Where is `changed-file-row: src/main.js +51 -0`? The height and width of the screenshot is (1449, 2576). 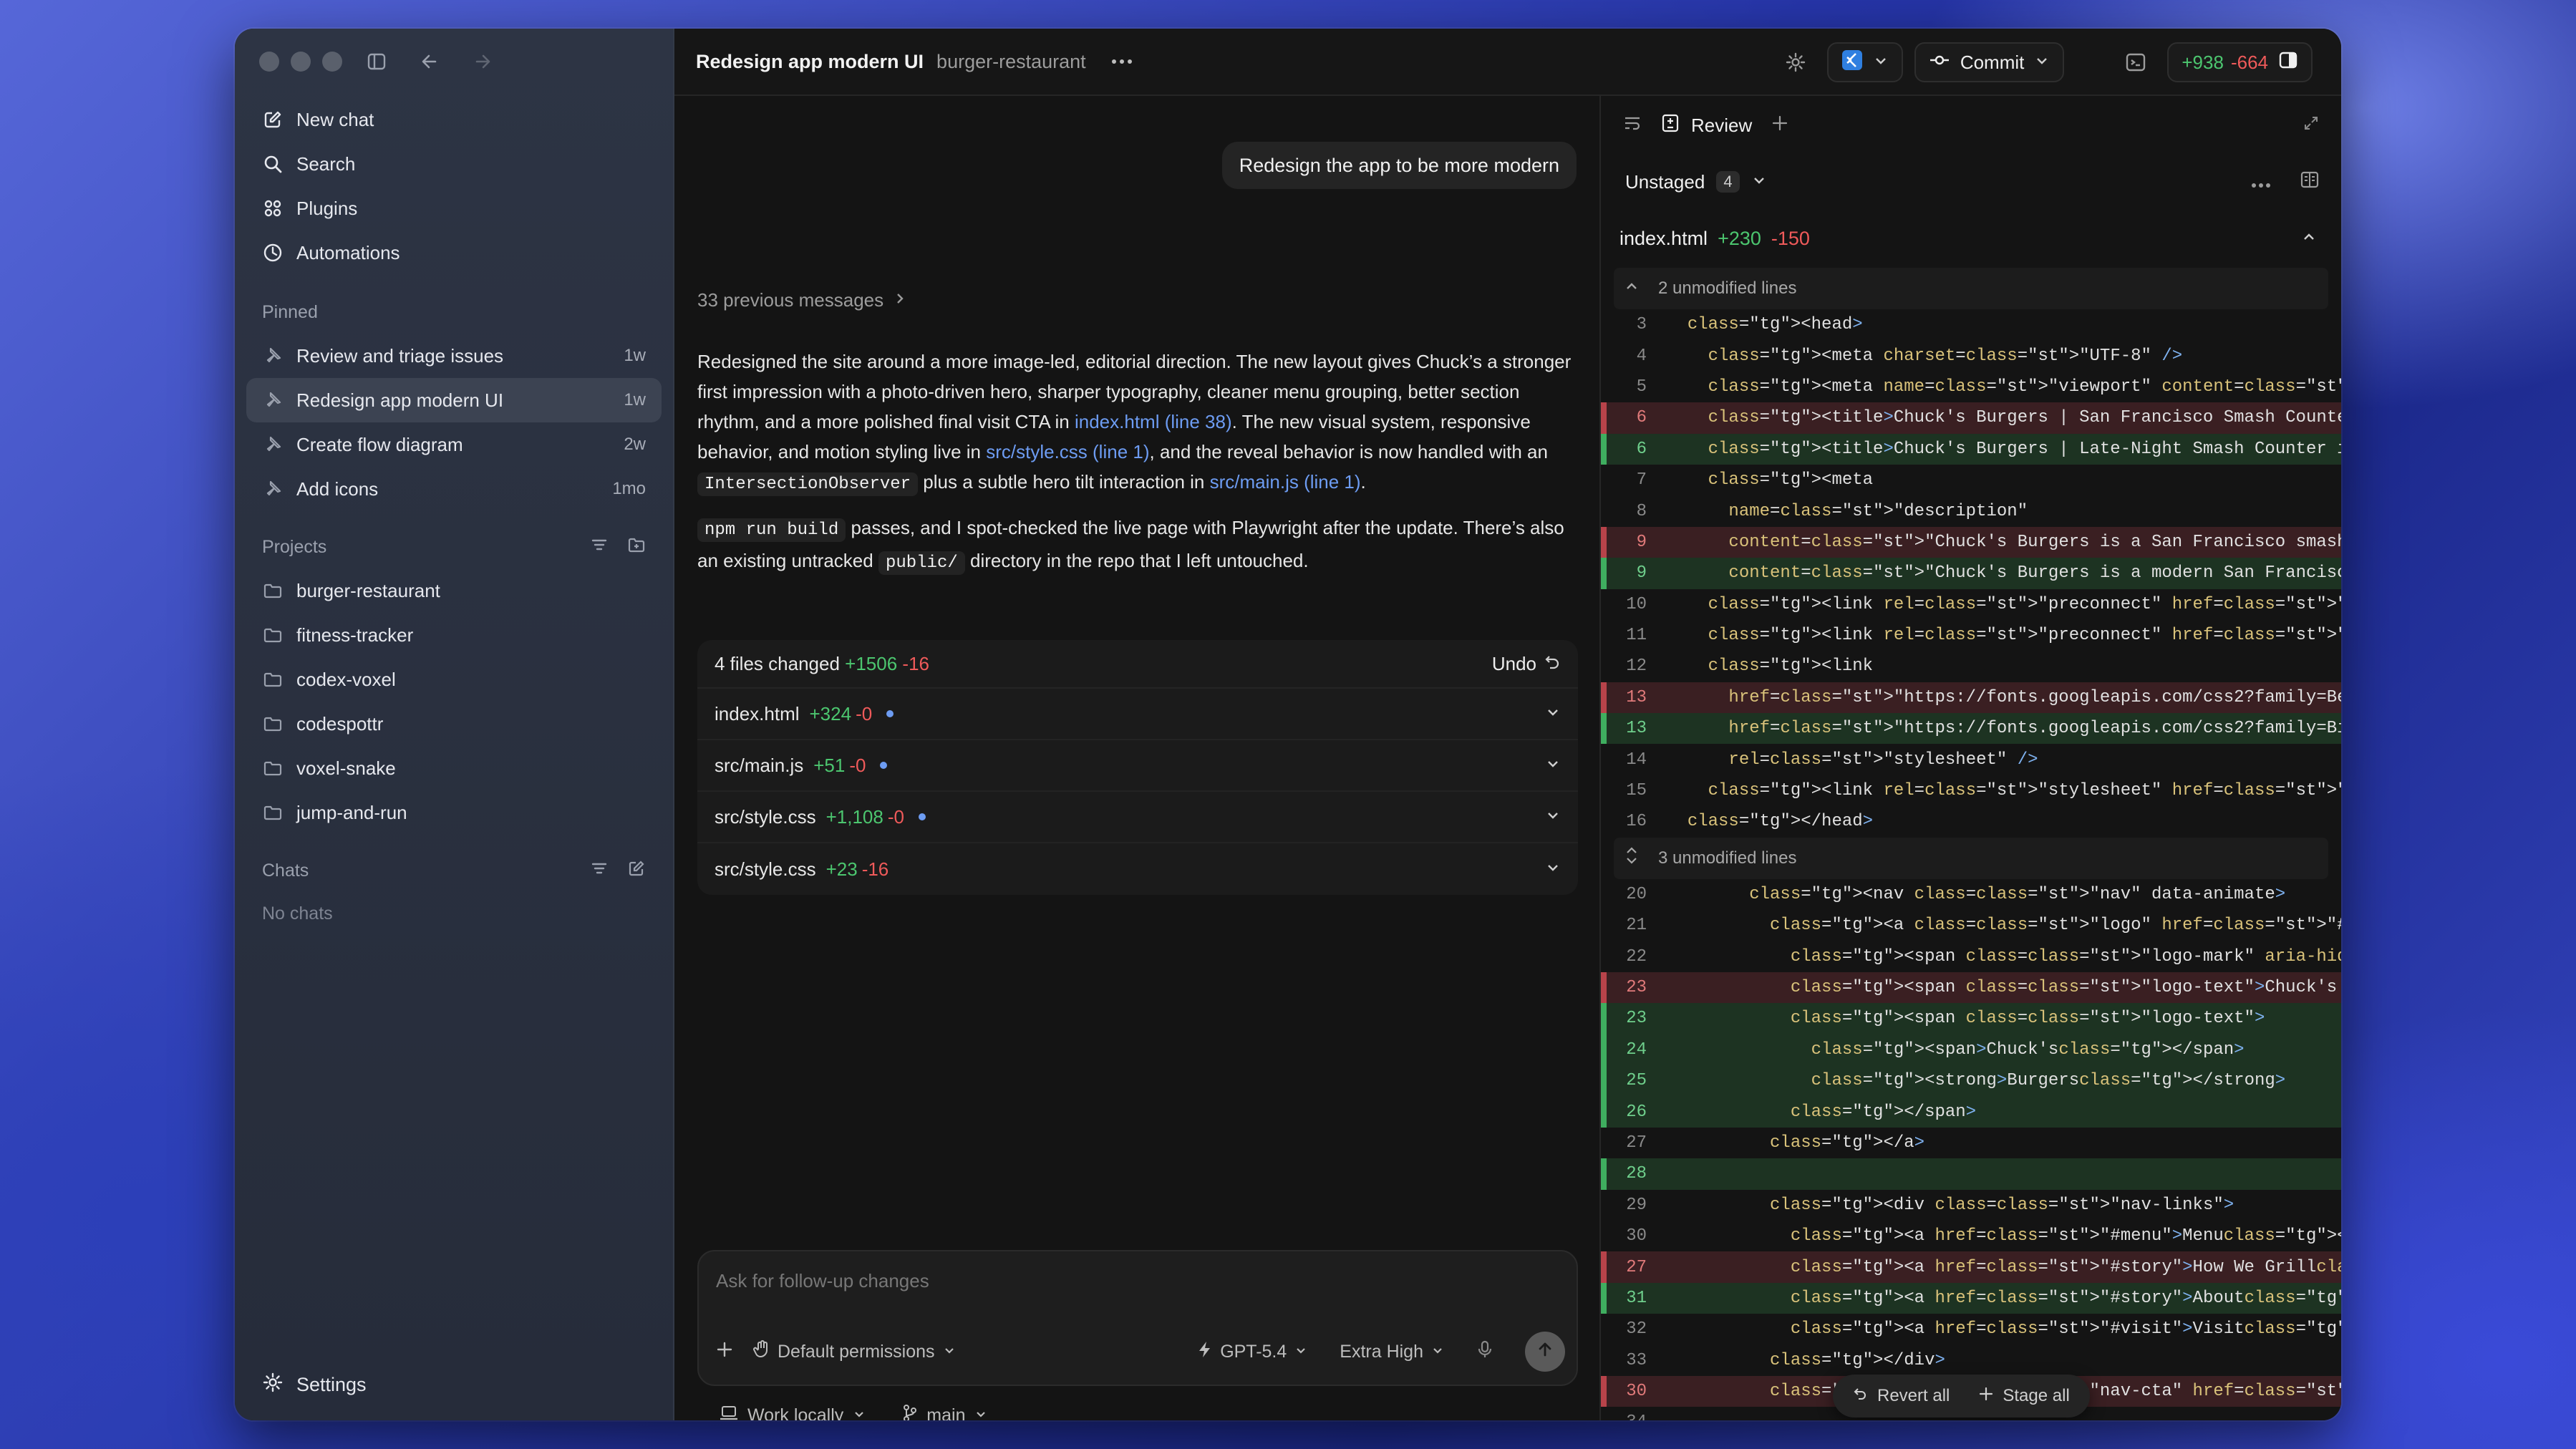
changed-file-row: src/main.js +51 -0 is located at coordinates (1137, 766).